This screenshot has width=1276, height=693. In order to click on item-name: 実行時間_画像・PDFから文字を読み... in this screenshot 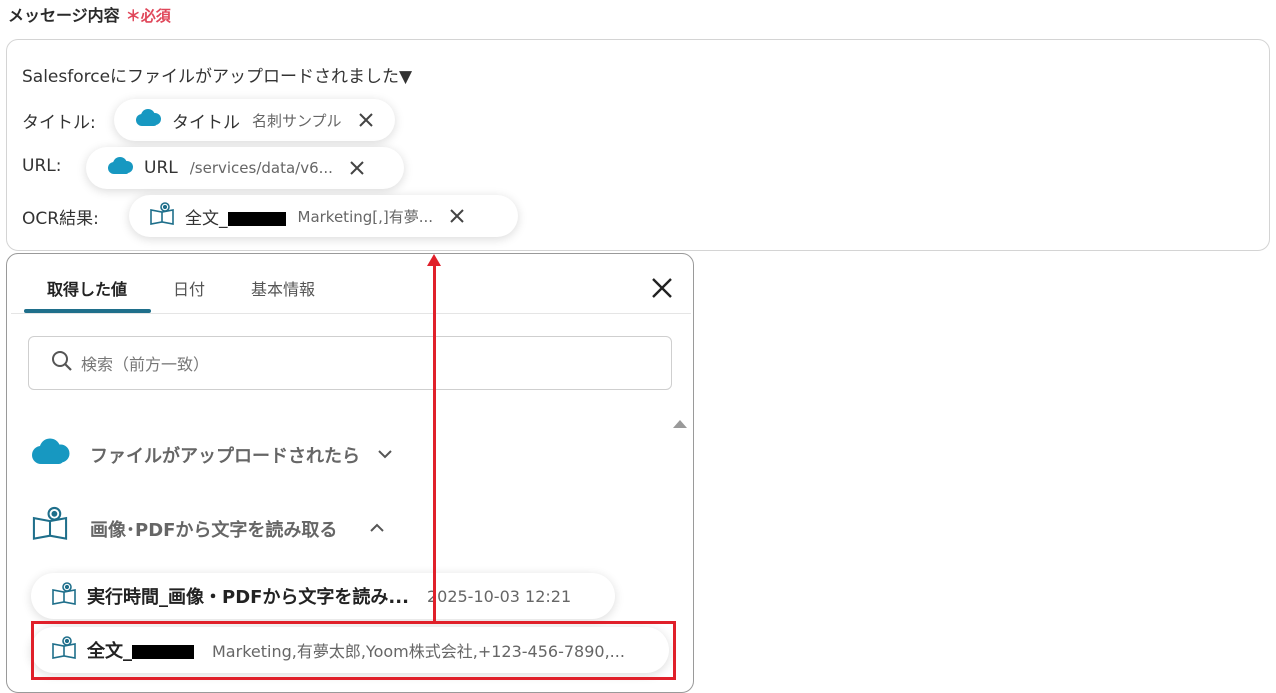, I will do `click(248, 597)`.